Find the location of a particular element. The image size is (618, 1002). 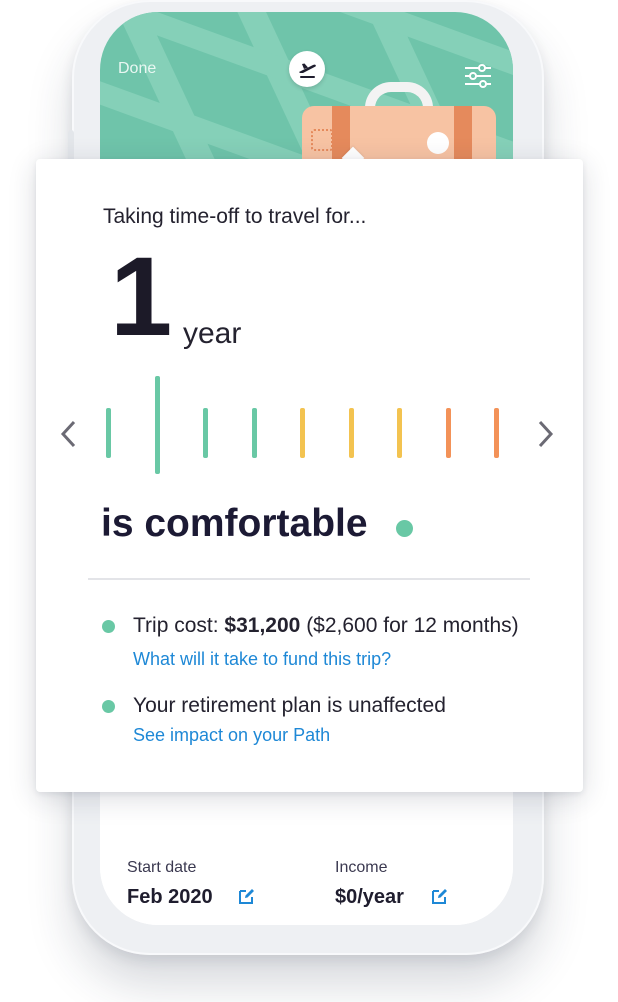

start-date-label: Start date is located at coordinates (162, 867).